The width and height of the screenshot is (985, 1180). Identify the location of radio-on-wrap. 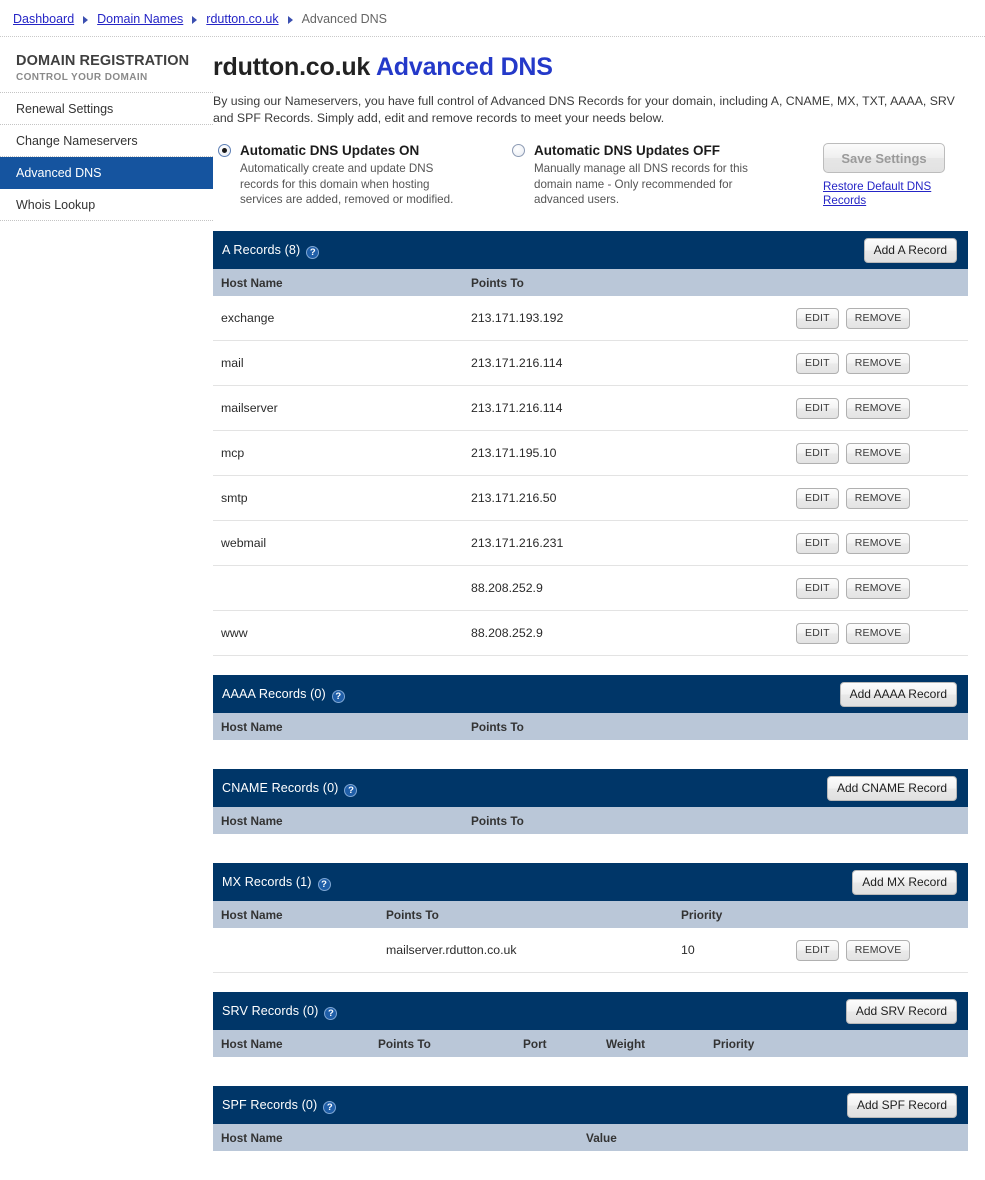
(226, 150).